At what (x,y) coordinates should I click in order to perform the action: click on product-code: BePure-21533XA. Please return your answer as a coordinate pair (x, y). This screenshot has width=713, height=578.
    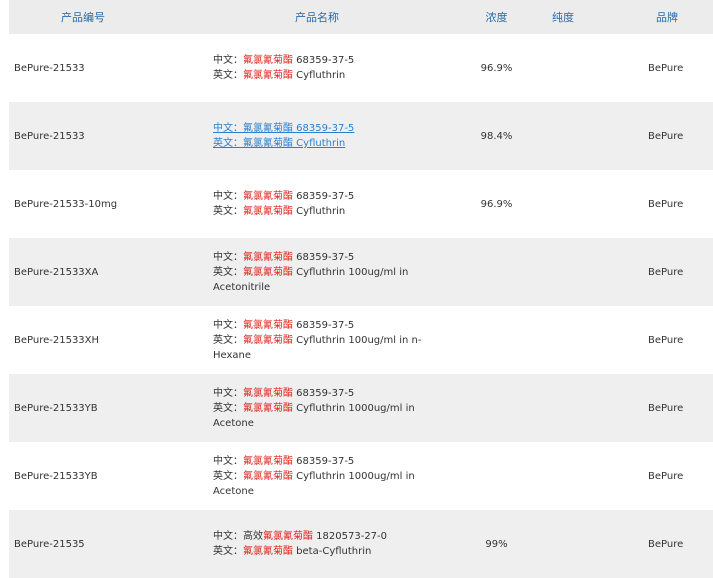
    Looking at the image, I should click on (56, 272).